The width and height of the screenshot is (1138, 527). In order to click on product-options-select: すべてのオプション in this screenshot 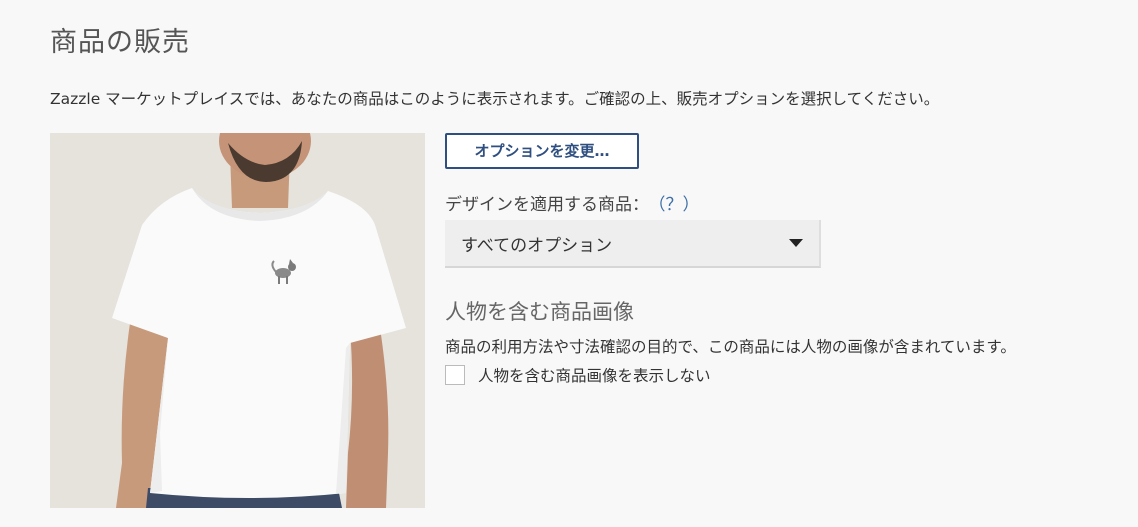, I will do `click(633, 244)`.